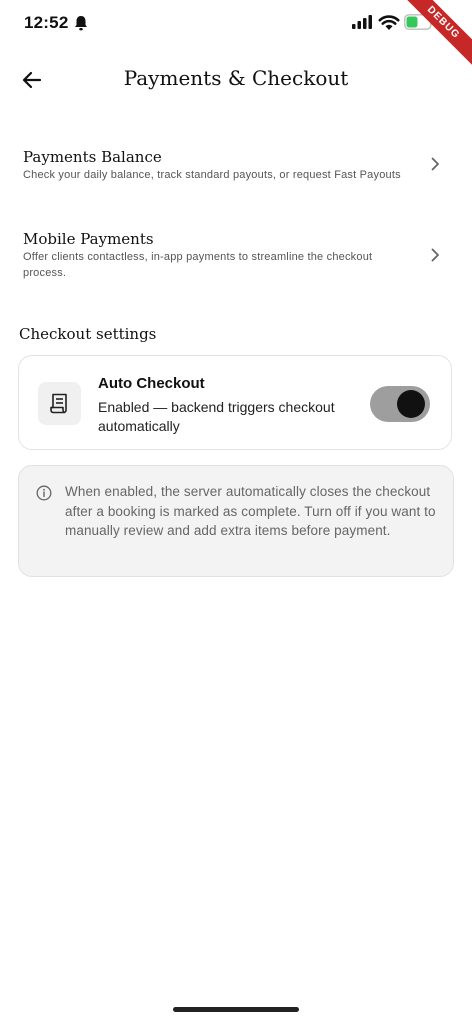  What do you see at coordinates (236, 38) in the screenshot?
I see `status-bar: 12:52 DEBUG` at bounding box center [236, 38].